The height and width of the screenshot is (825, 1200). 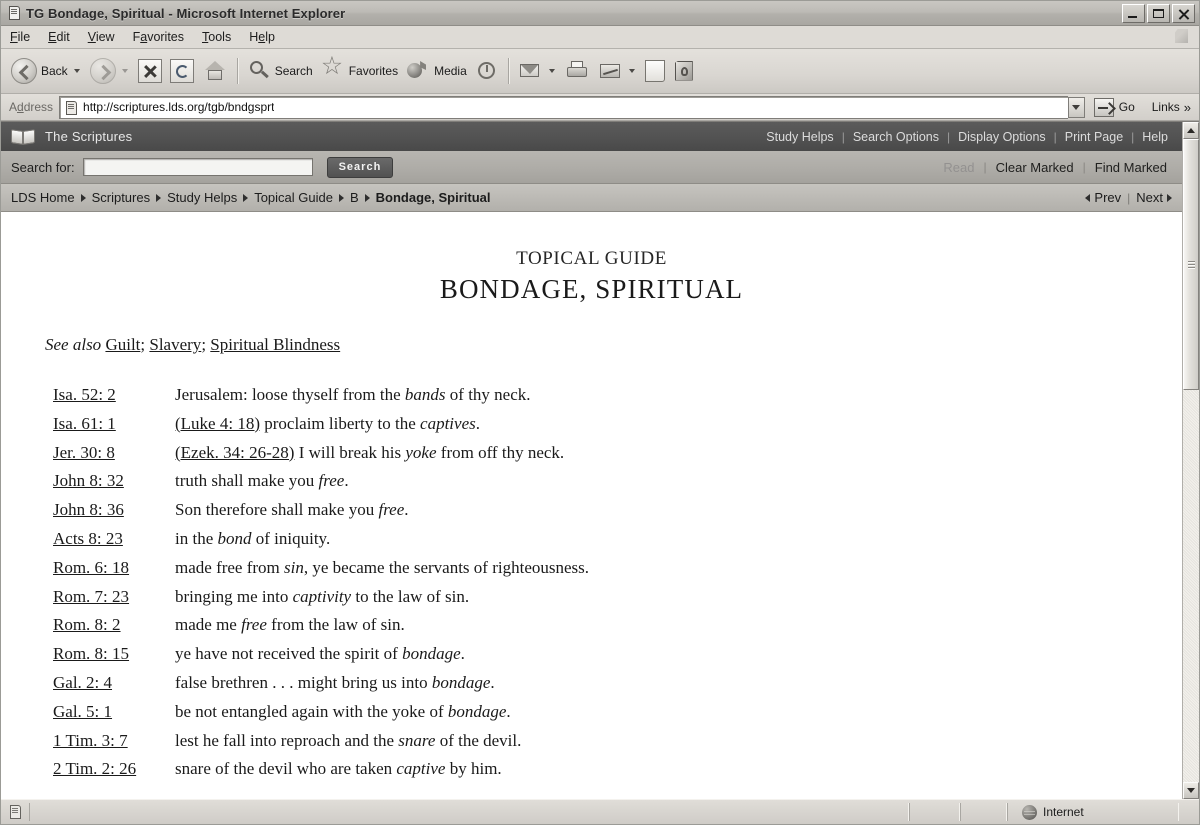 I want to click on menu-item-file: FFileile, so click(x=20, y=37).